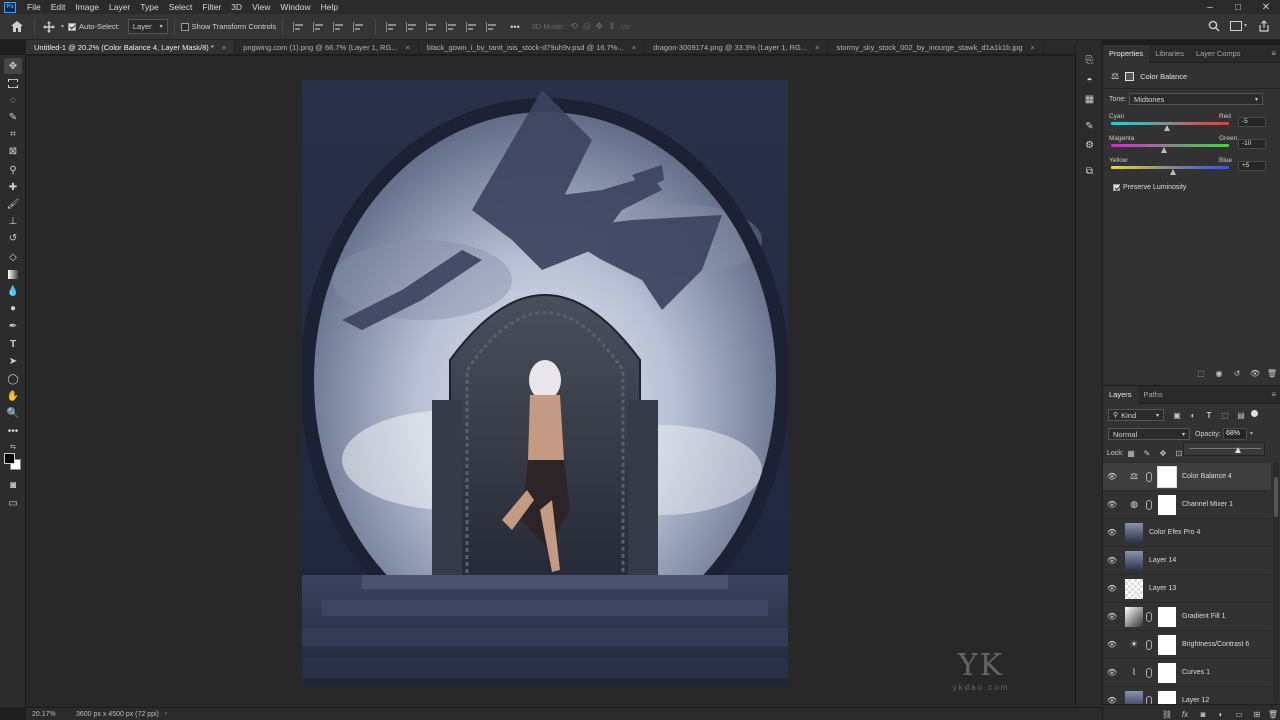 This screenshot has height=720, width=1280. I want to click on layer-row: 👁 Gradient Fill 1, so click(1187, 617).